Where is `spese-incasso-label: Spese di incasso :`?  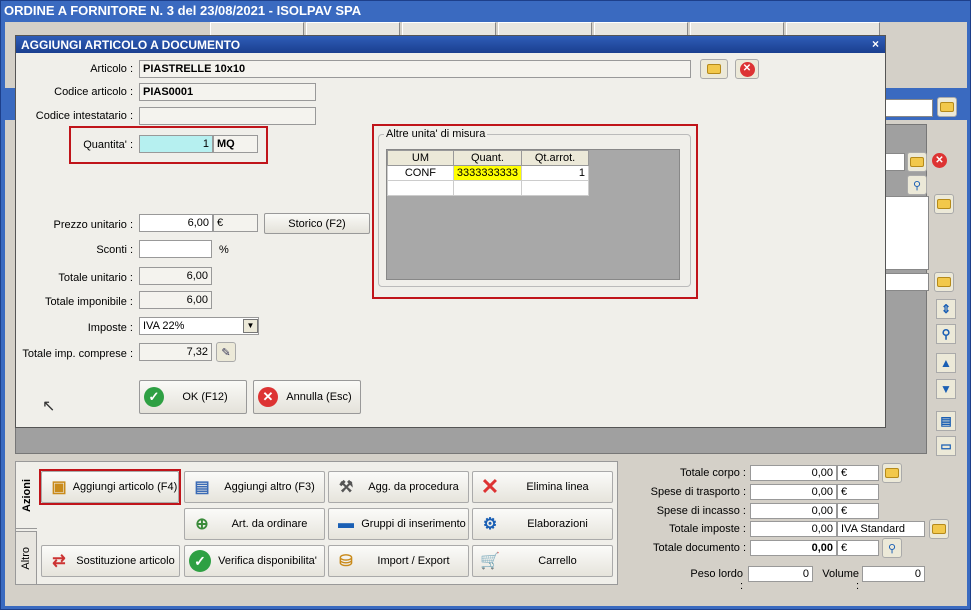
spese-incasso-label: Spese di incasso : is located at coordinates (701, 511).